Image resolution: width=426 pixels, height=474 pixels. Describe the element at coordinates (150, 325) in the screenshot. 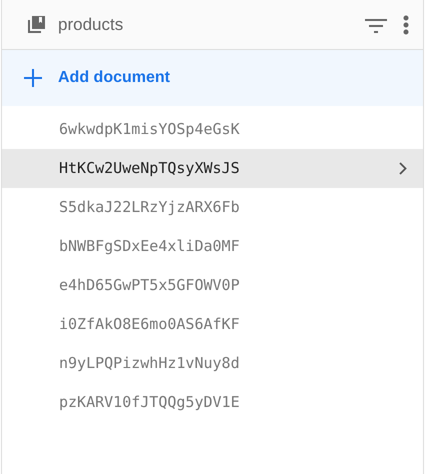

I see `document-id: i0ZfAkO8E6mo0AS6AfKF` at that location.